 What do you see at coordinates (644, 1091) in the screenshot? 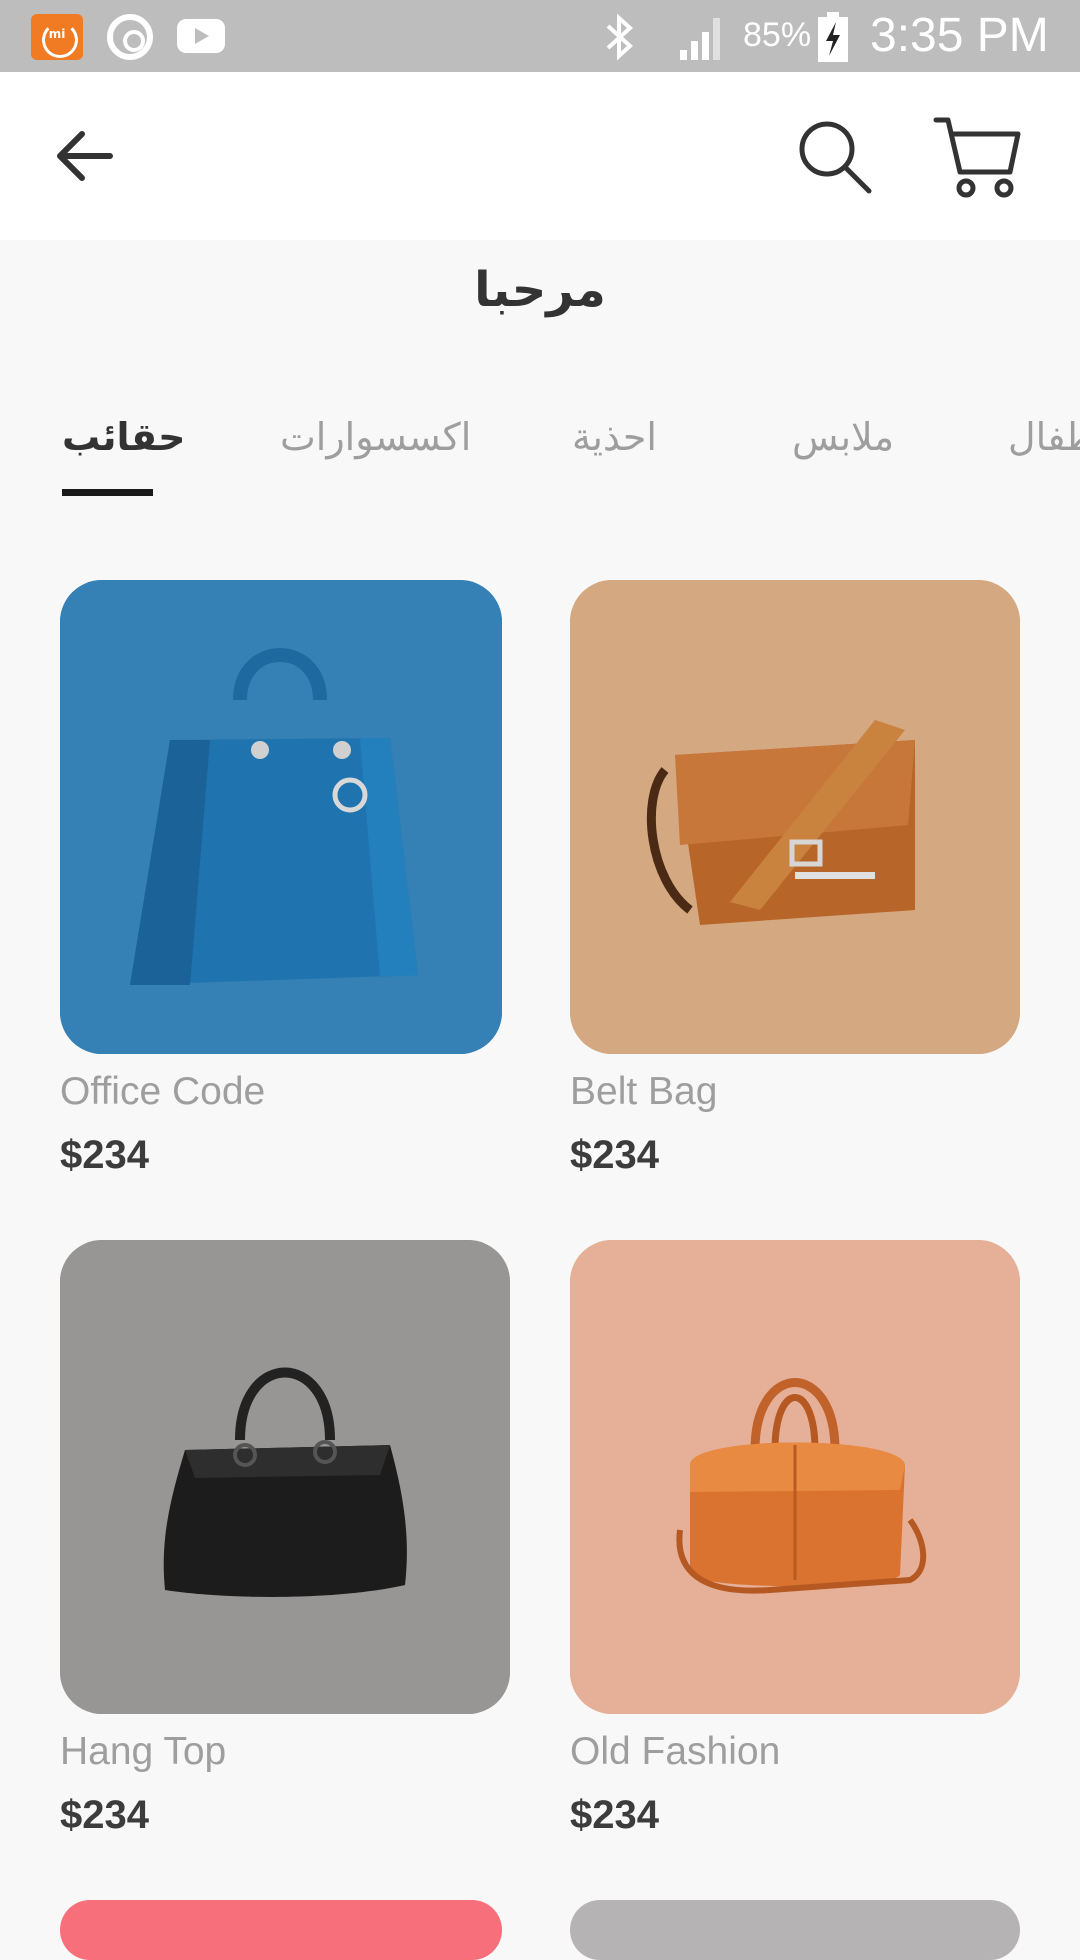
I see `product-name: Belt Bag` at bounding box center [644, 1091].